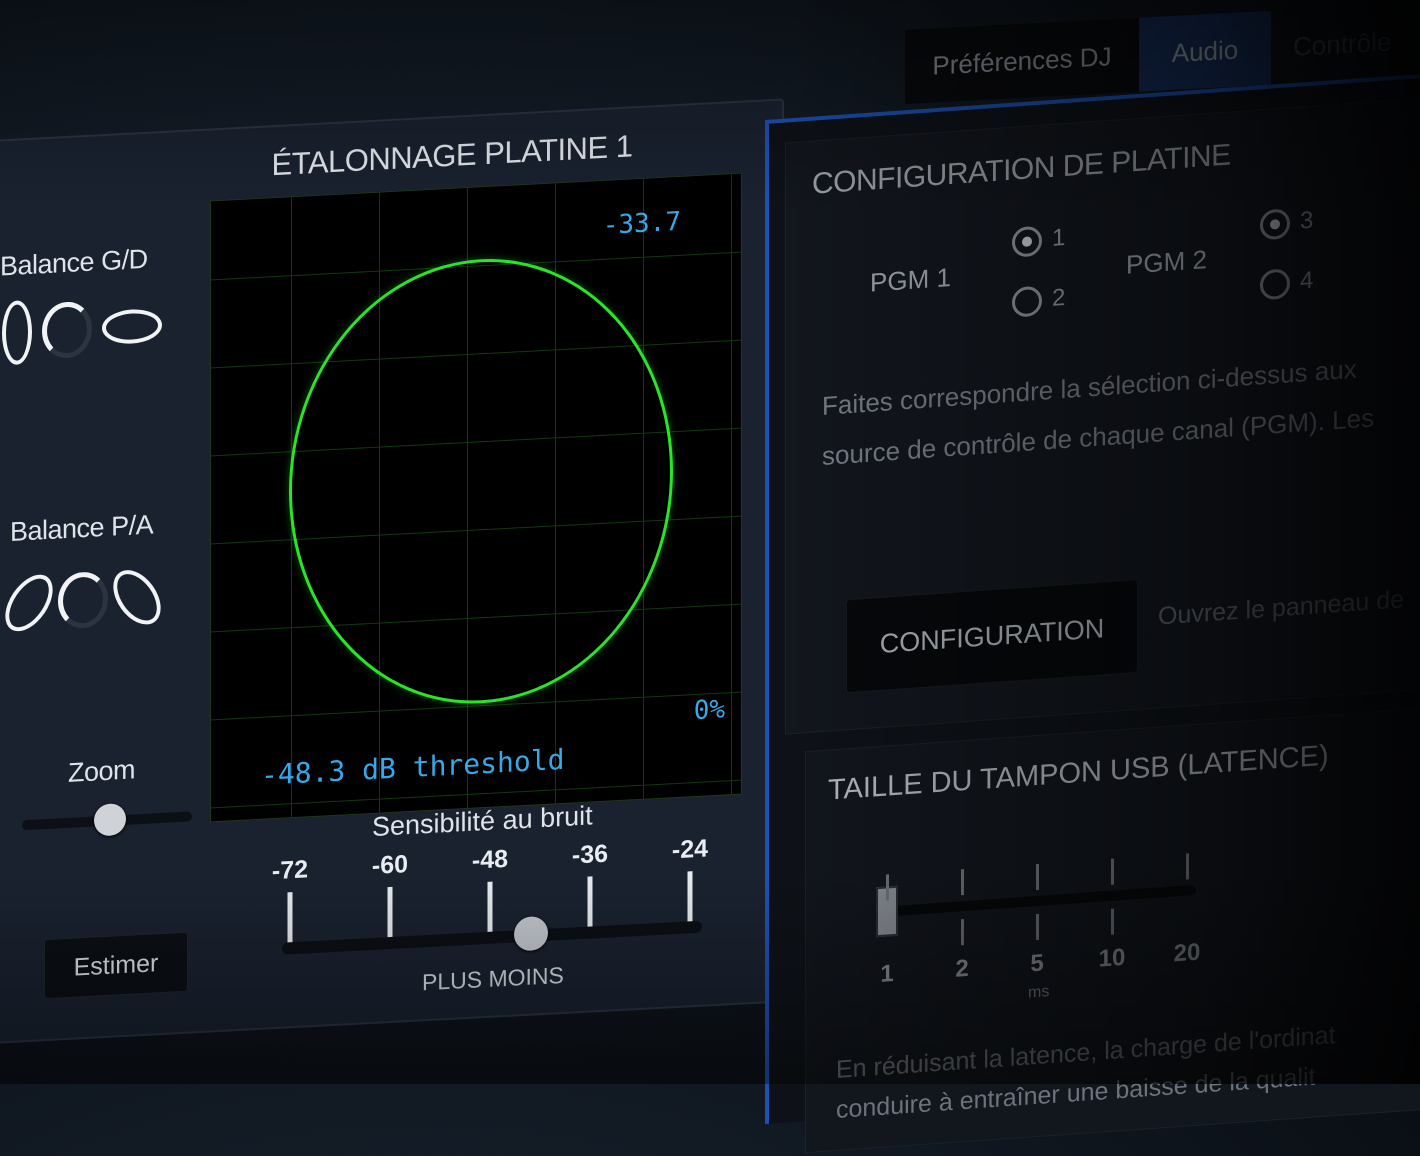 Image resolution: width=1420 pixels, height=1156 pixels. I want to click on deck-config-title: CONFIGURATION DE PLATINE, so click(1021, 169).